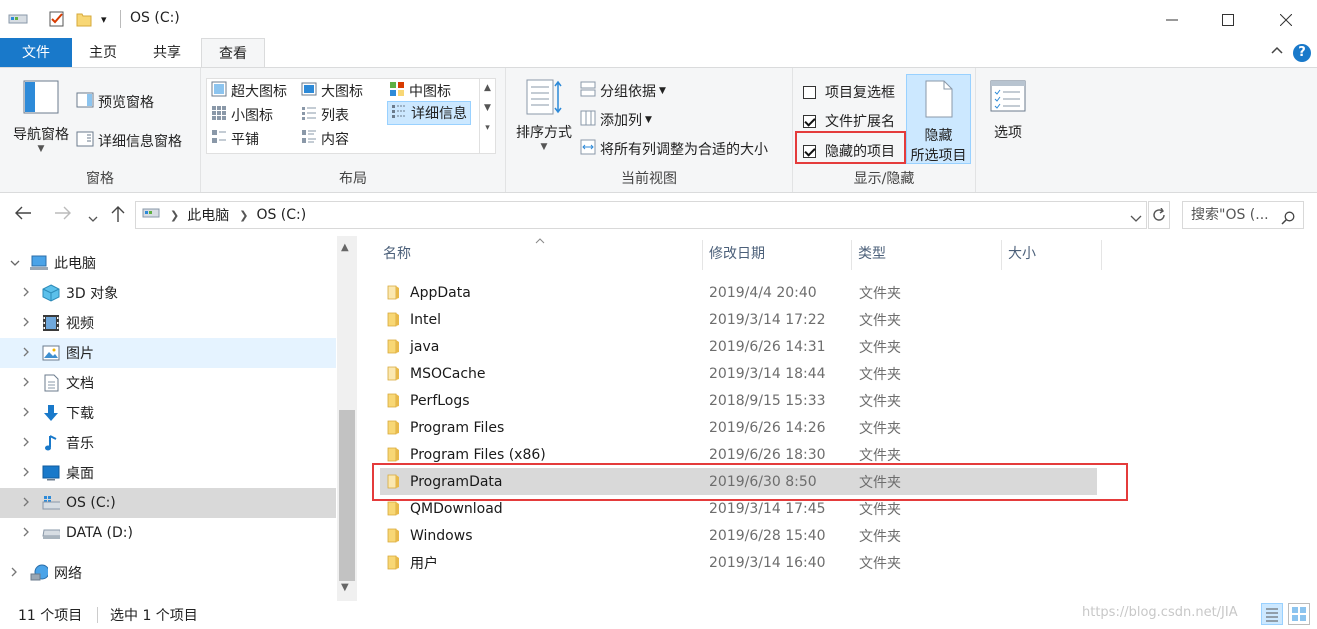 Image resolution: width=1317 pixels, height=629 pixels. Describe the element at coordinates (641, 215) in the screenshot. I see `address-input: ❯ 此电脑 ❯ OS (C:)` at that location.